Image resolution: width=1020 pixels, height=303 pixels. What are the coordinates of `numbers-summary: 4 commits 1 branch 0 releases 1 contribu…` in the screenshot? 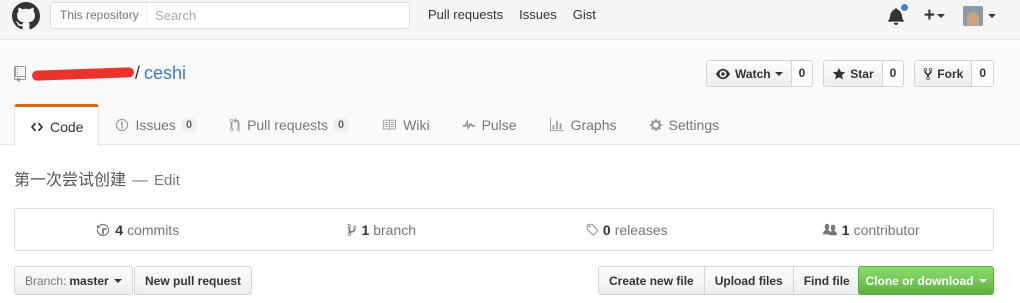 It's located at (504, 229).